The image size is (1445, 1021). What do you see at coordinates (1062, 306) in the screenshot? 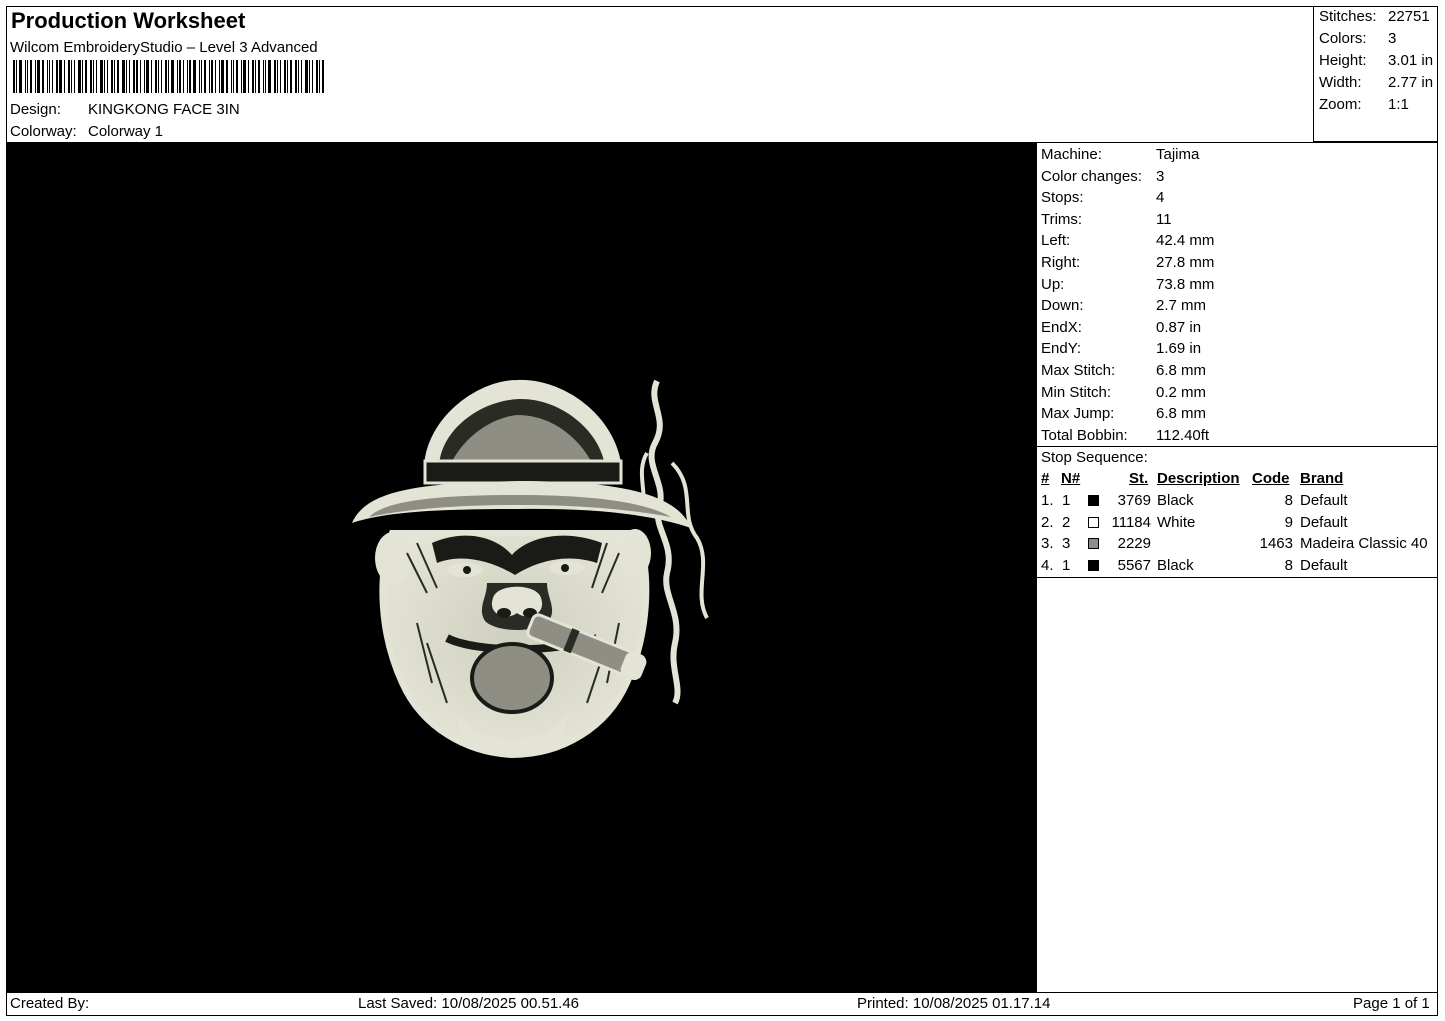
I see `machine-info-label: Down:` at bounding box center [1062, 306].